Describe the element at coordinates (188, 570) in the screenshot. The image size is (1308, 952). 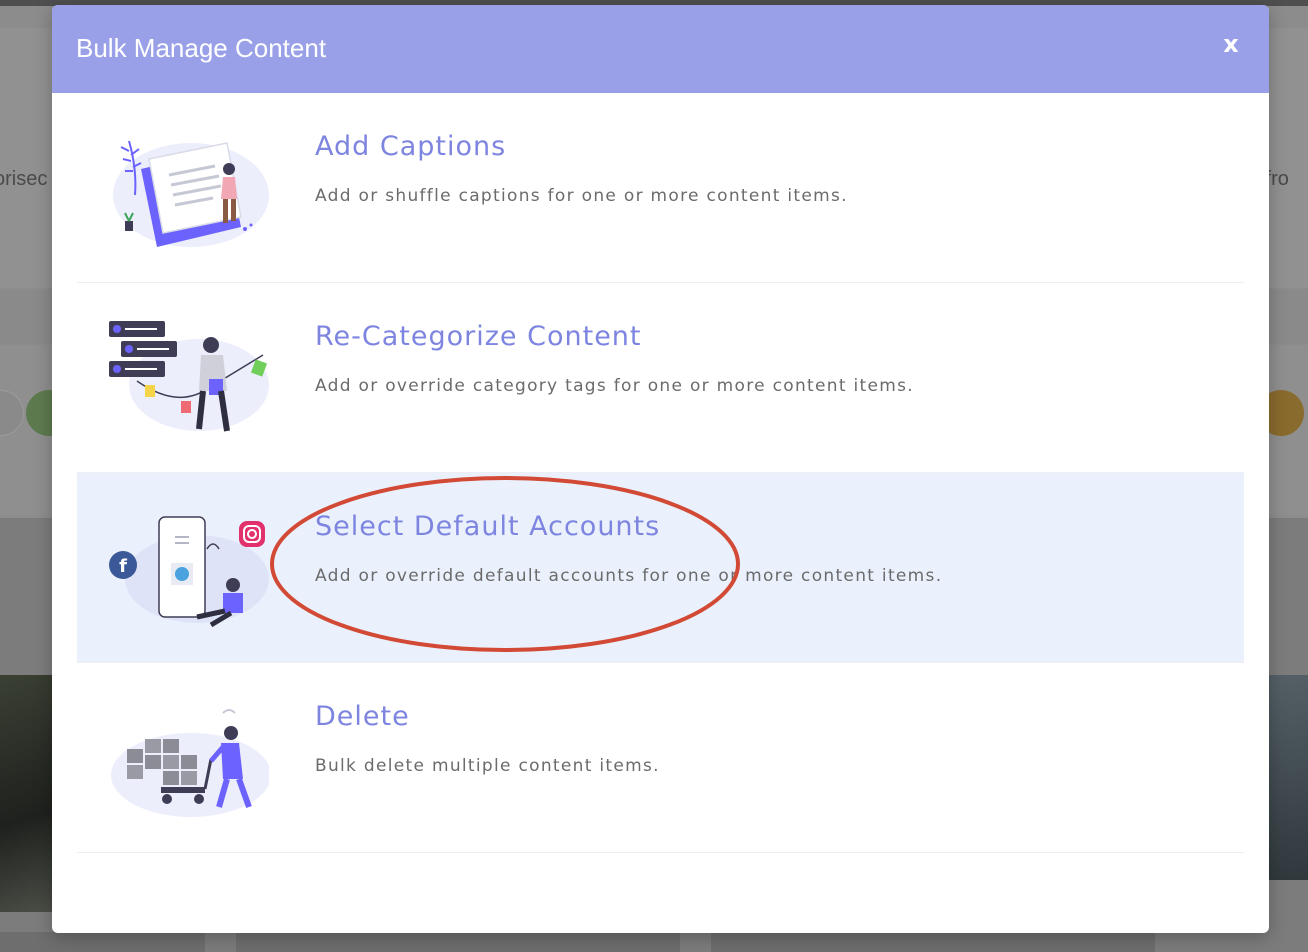
I see `social-accounts-illustration-icon: f` at that location.